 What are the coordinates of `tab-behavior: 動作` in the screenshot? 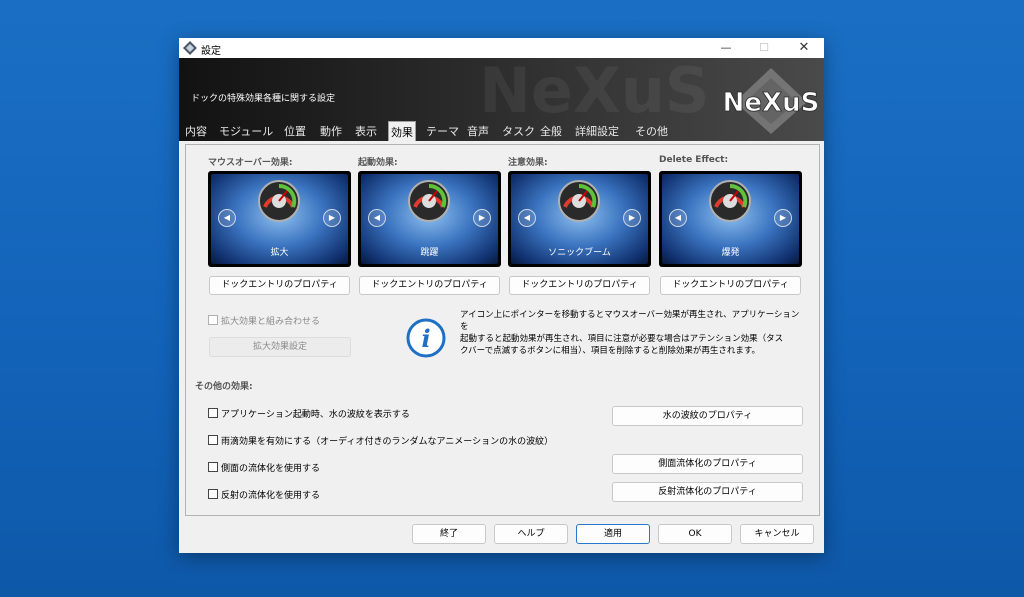 It's located at (331, 132).